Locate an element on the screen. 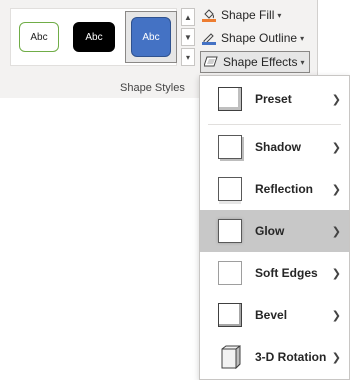 This screenshot has height=380, width=350. gallery-scroll: ▲ ▼ ▾ is located at coordinates (188, 37).